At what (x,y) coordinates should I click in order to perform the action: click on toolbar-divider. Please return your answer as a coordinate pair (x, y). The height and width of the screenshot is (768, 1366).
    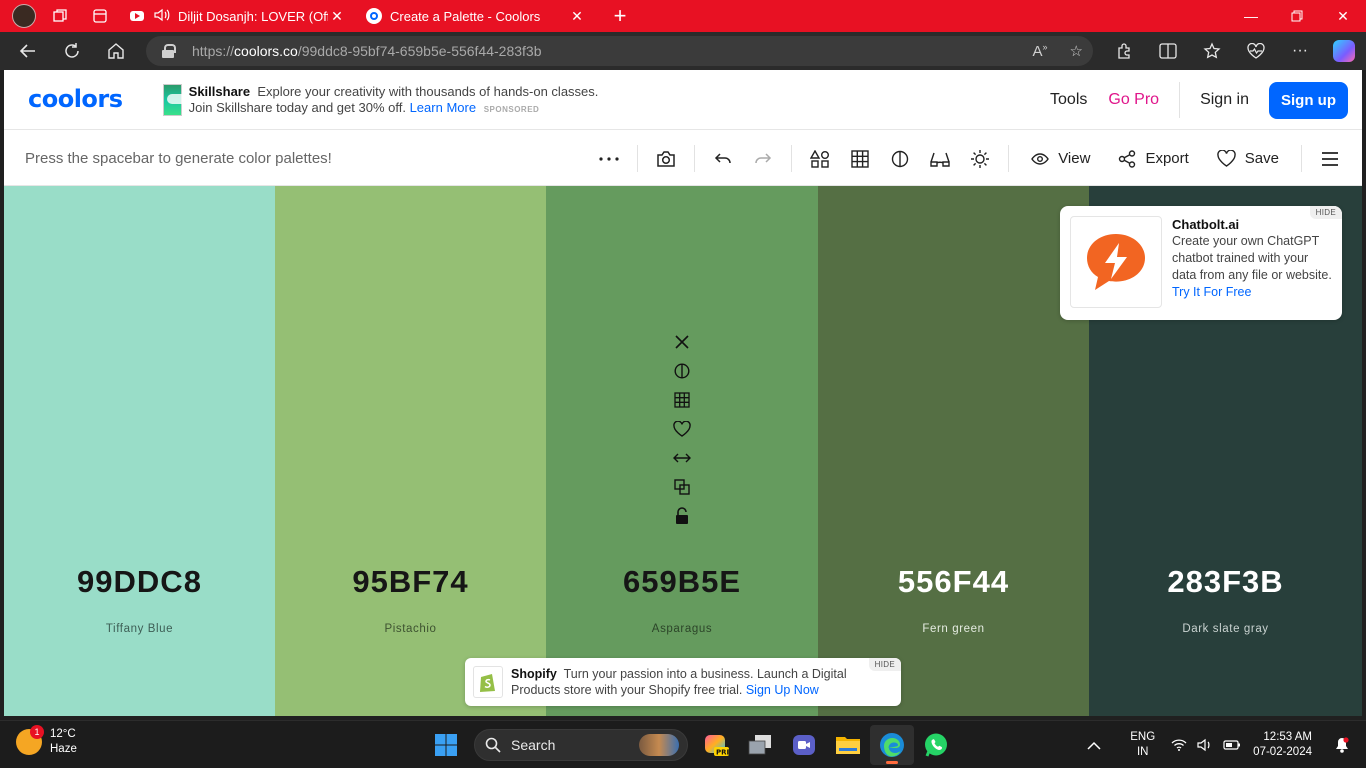
    Looking at the image, I should click on (1009, 158).